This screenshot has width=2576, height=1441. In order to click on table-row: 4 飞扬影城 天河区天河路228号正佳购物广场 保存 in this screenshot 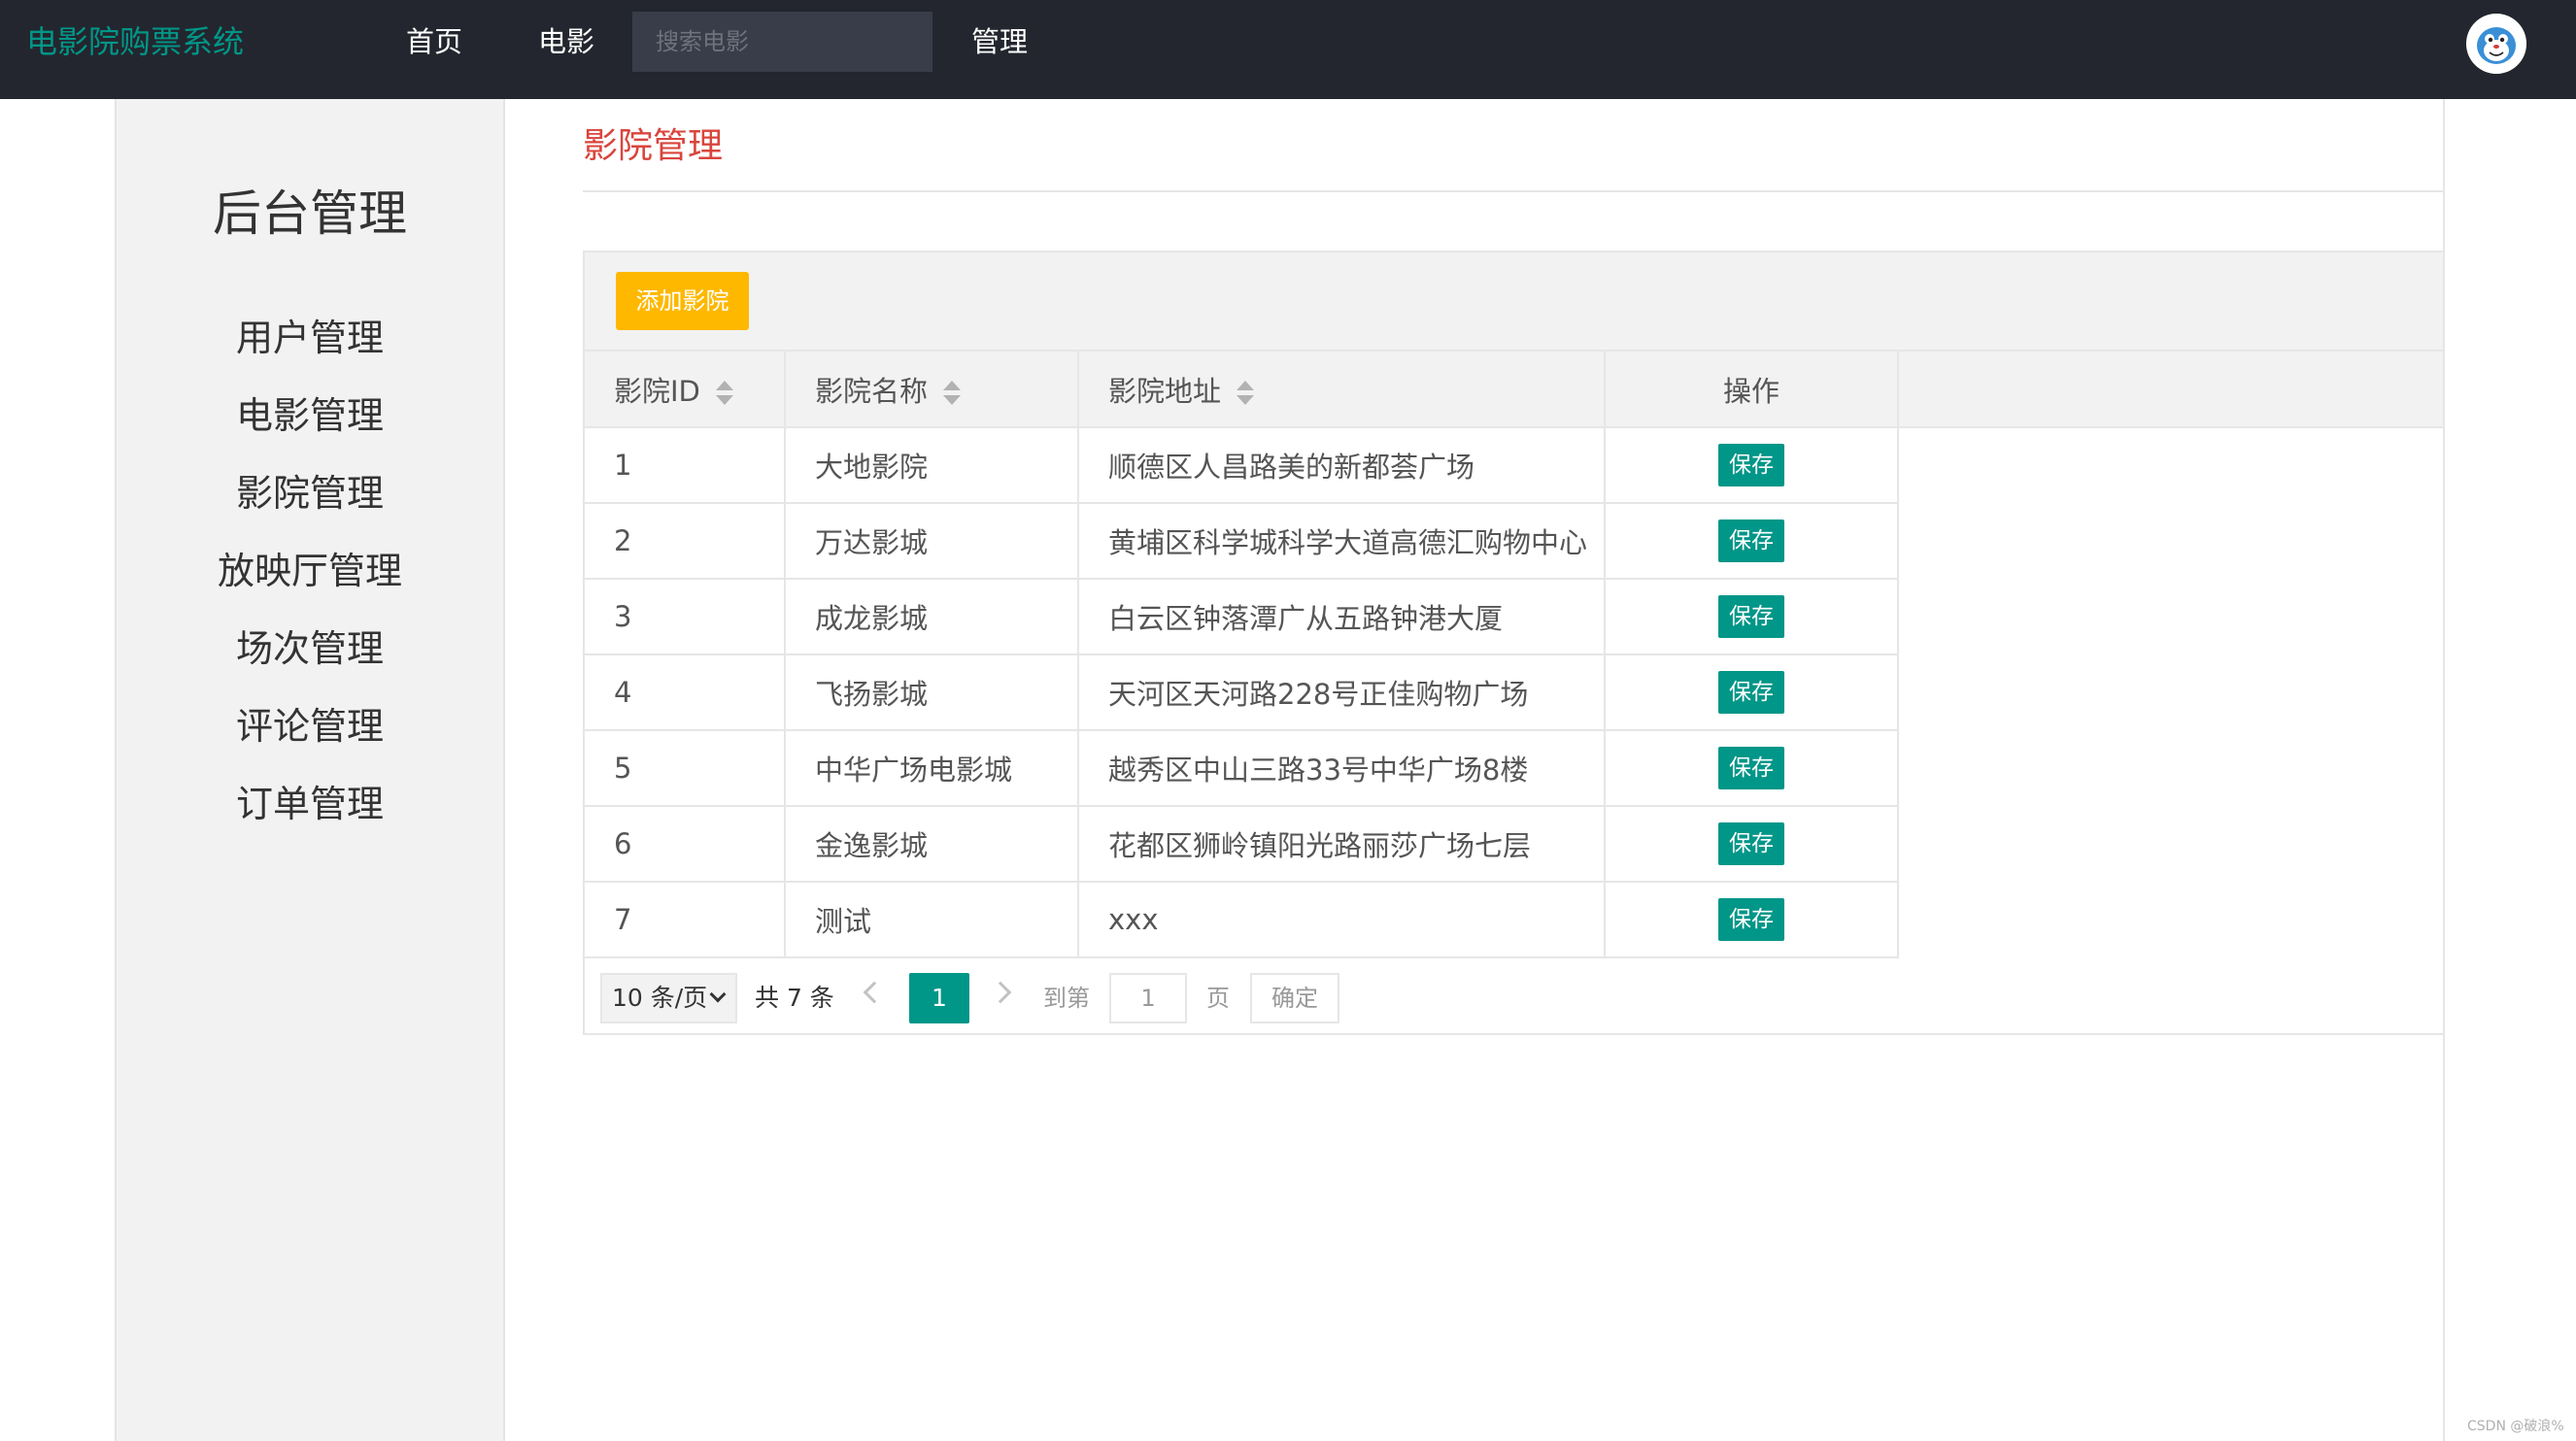, I will do `click(1514, 692)`.